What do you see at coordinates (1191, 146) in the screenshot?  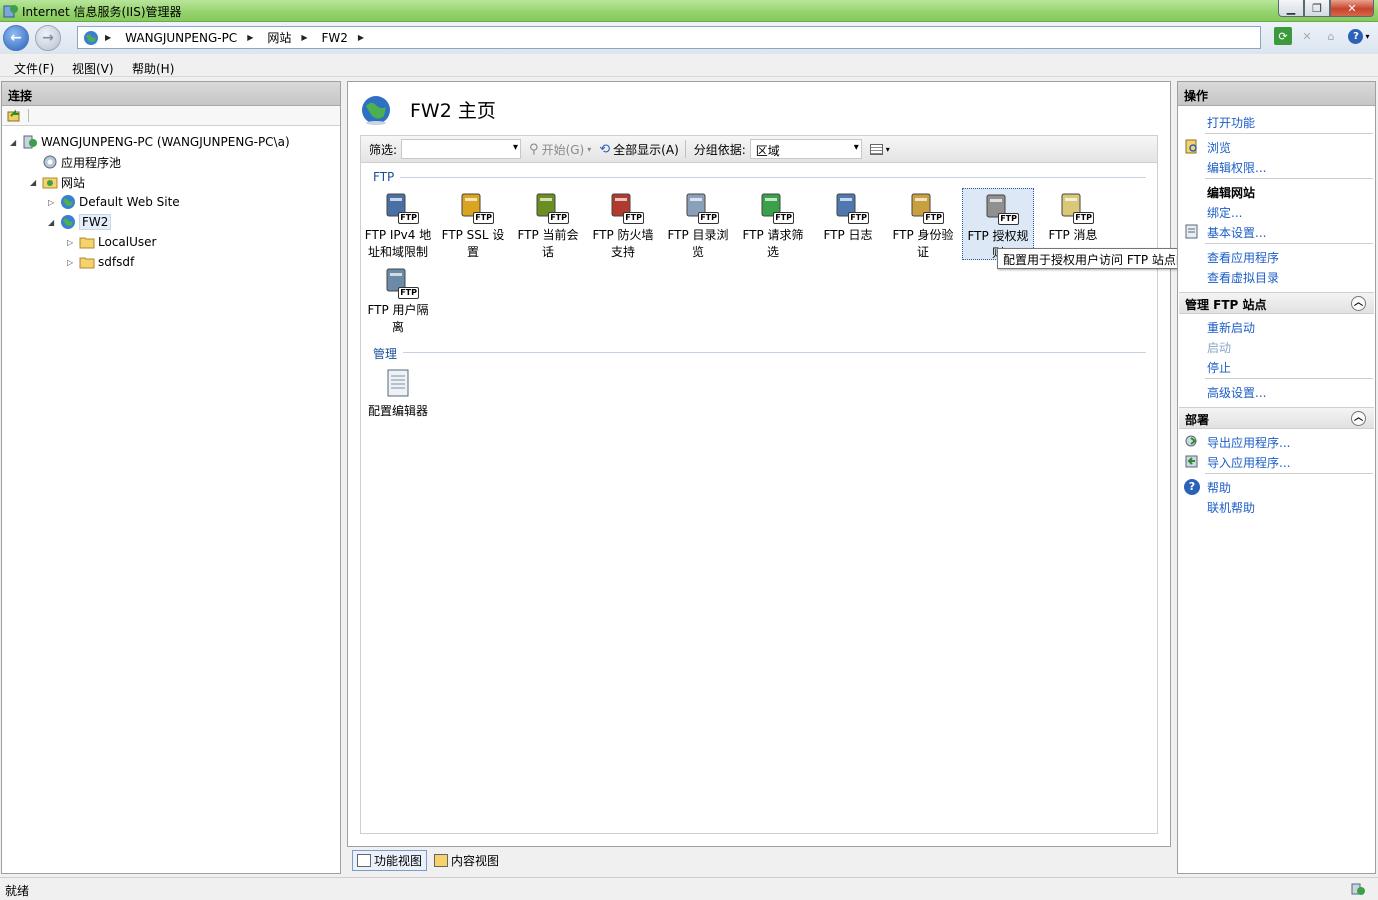 I see `browse-icon` at bounding box center [1191, 146].